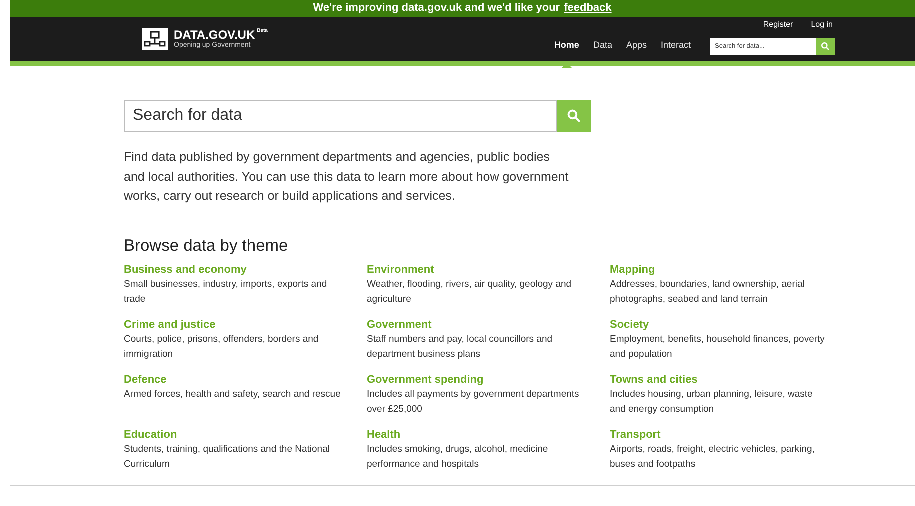 The height and width of the screenshot is (506, 915). Describe the element at coordinates (822, 25) in the screenshot. I see `account-link: Log in` at that location.